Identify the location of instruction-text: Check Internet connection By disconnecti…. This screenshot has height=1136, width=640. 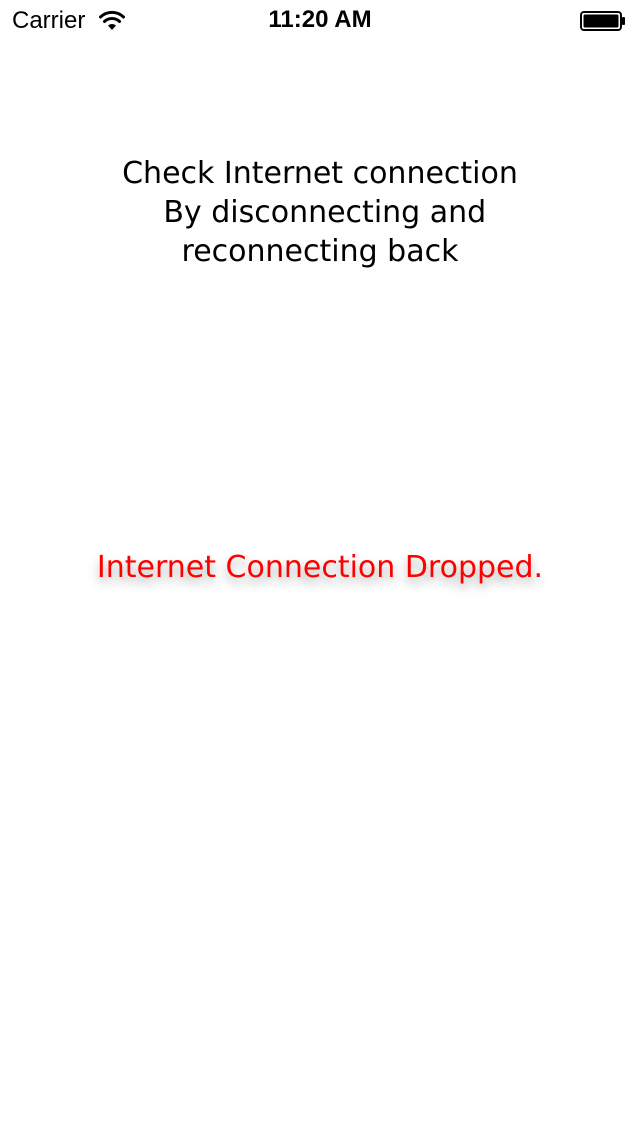
(320, 212).